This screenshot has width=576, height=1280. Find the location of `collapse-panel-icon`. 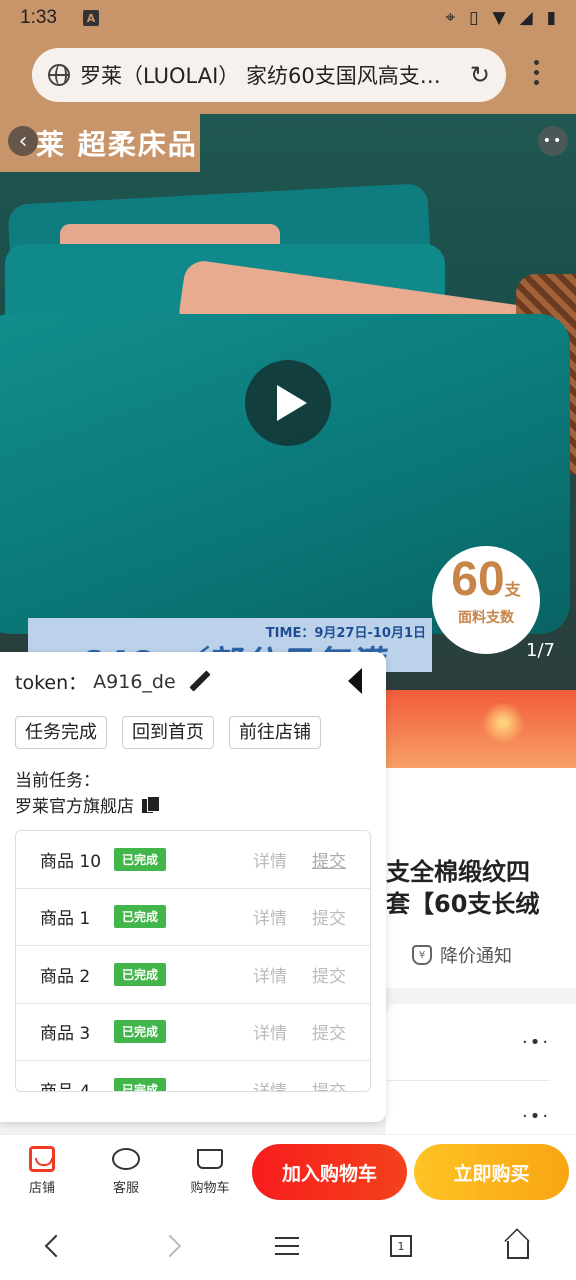

collapse-panel-icon is located at coordinates (355, 681).